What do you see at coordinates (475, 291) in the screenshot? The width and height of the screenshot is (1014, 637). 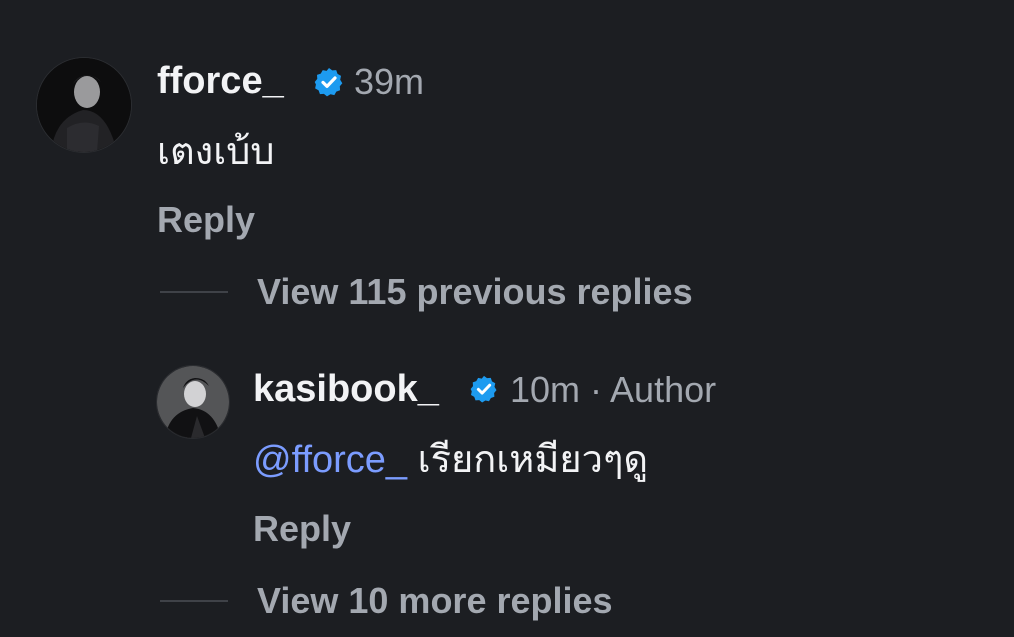 I see `view-previous-replies-label: View 115 previous replies` at bounding box center [475, 291].